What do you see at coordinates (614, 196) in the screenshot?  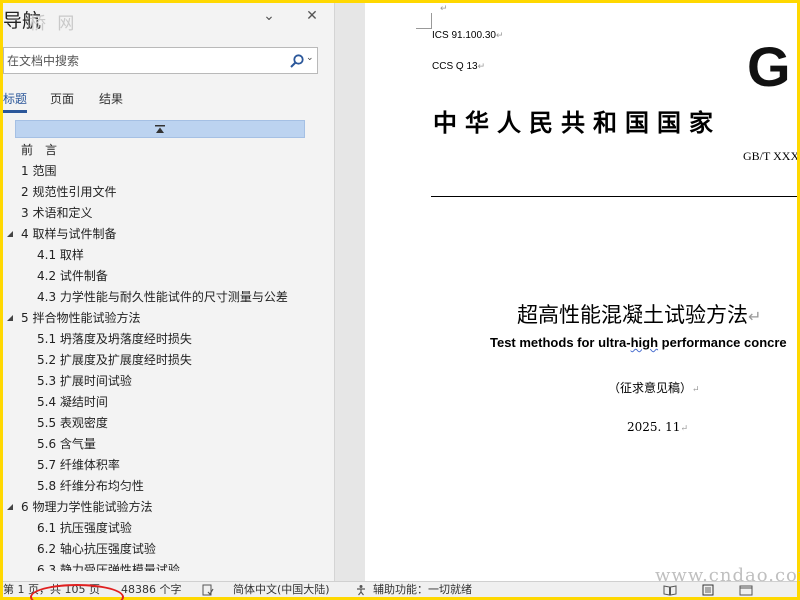 I see `header-rule` at bounding box center [614, 196].